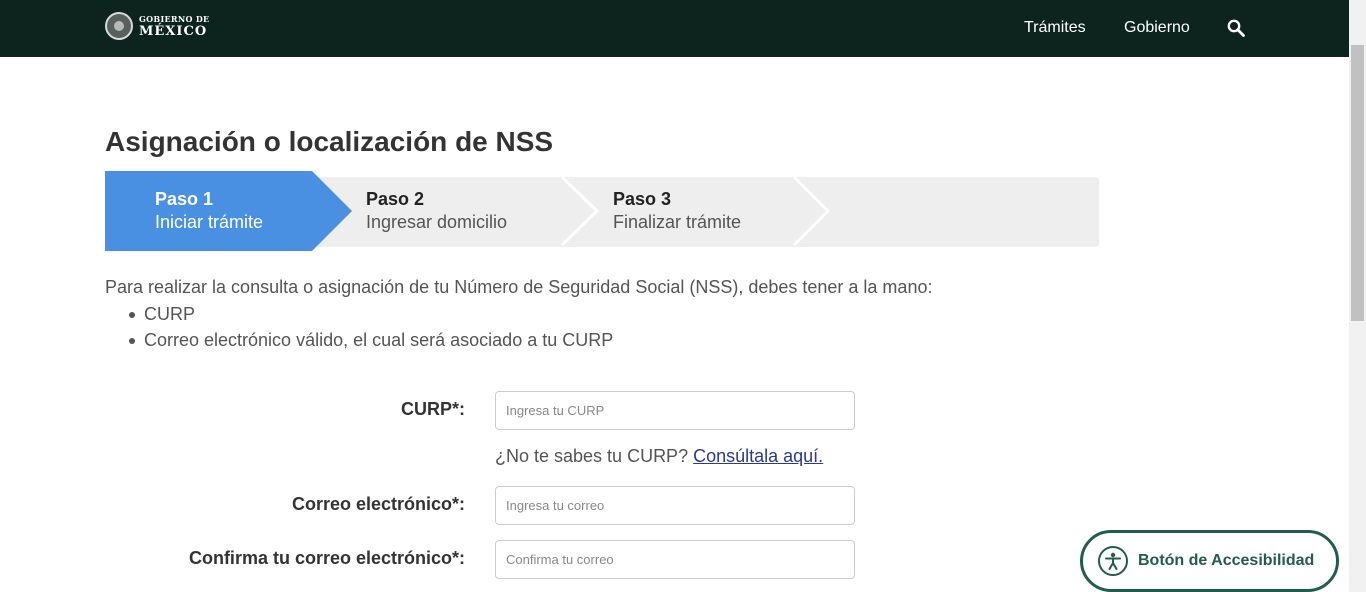 This screenshot has height=592, width=1366. Describe the element at coordinates (1236, 28) in the screenshot. I see `search-icon` at that location.